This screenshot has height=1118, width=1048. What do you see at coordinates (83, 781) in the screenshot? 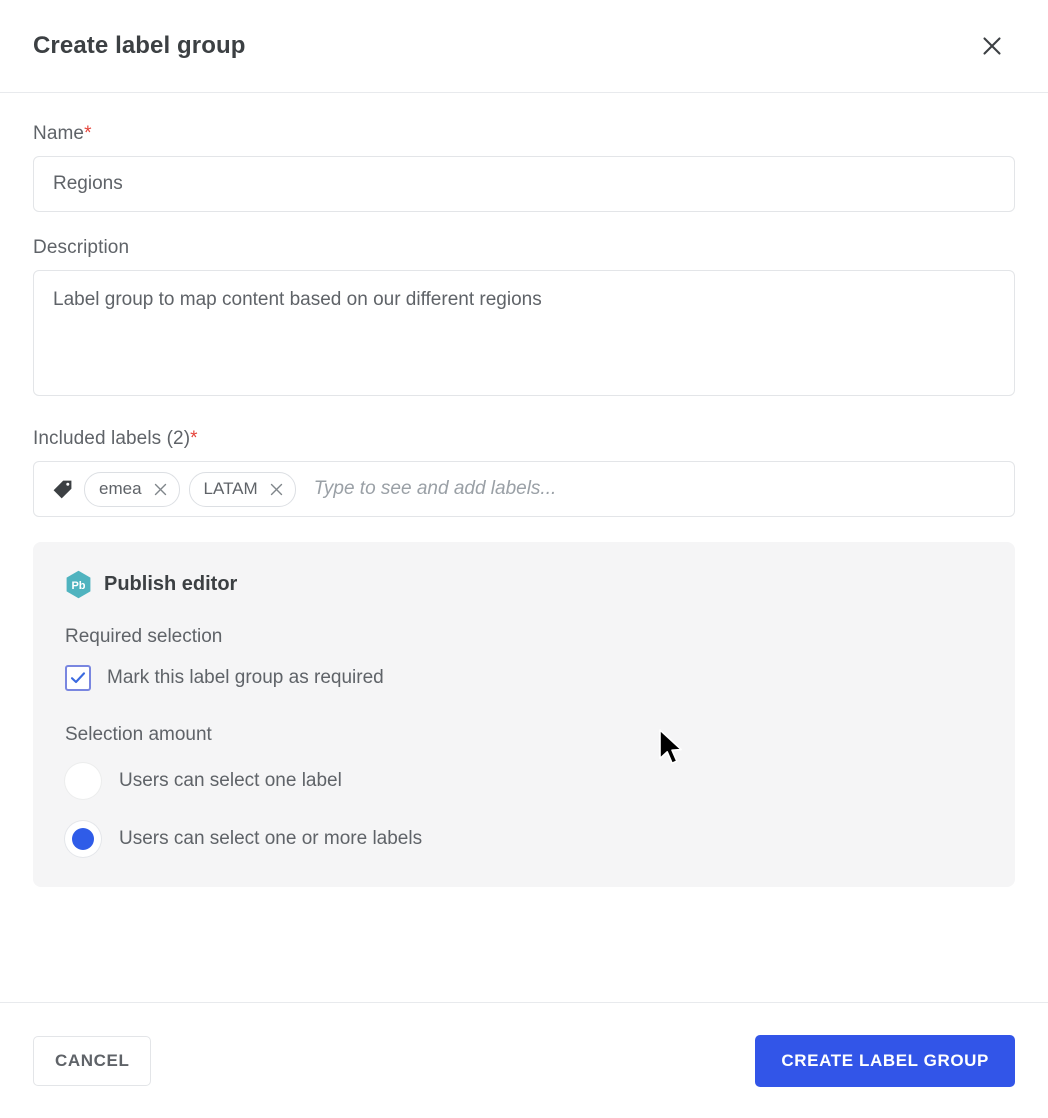
I see `radio-unselected-icon` at bounding box center [83, 781].